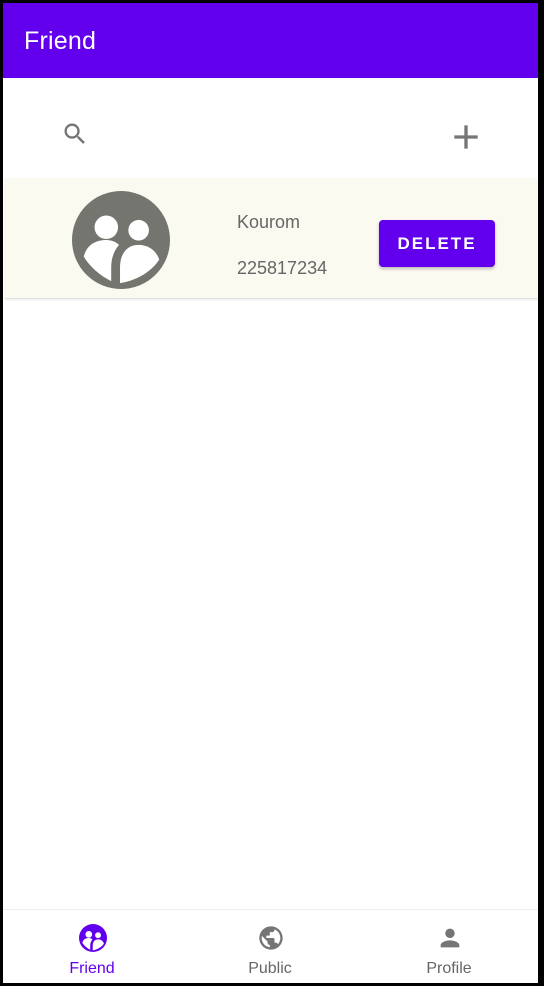  I want to click on nav-item-public: Public, so click(270, 946).